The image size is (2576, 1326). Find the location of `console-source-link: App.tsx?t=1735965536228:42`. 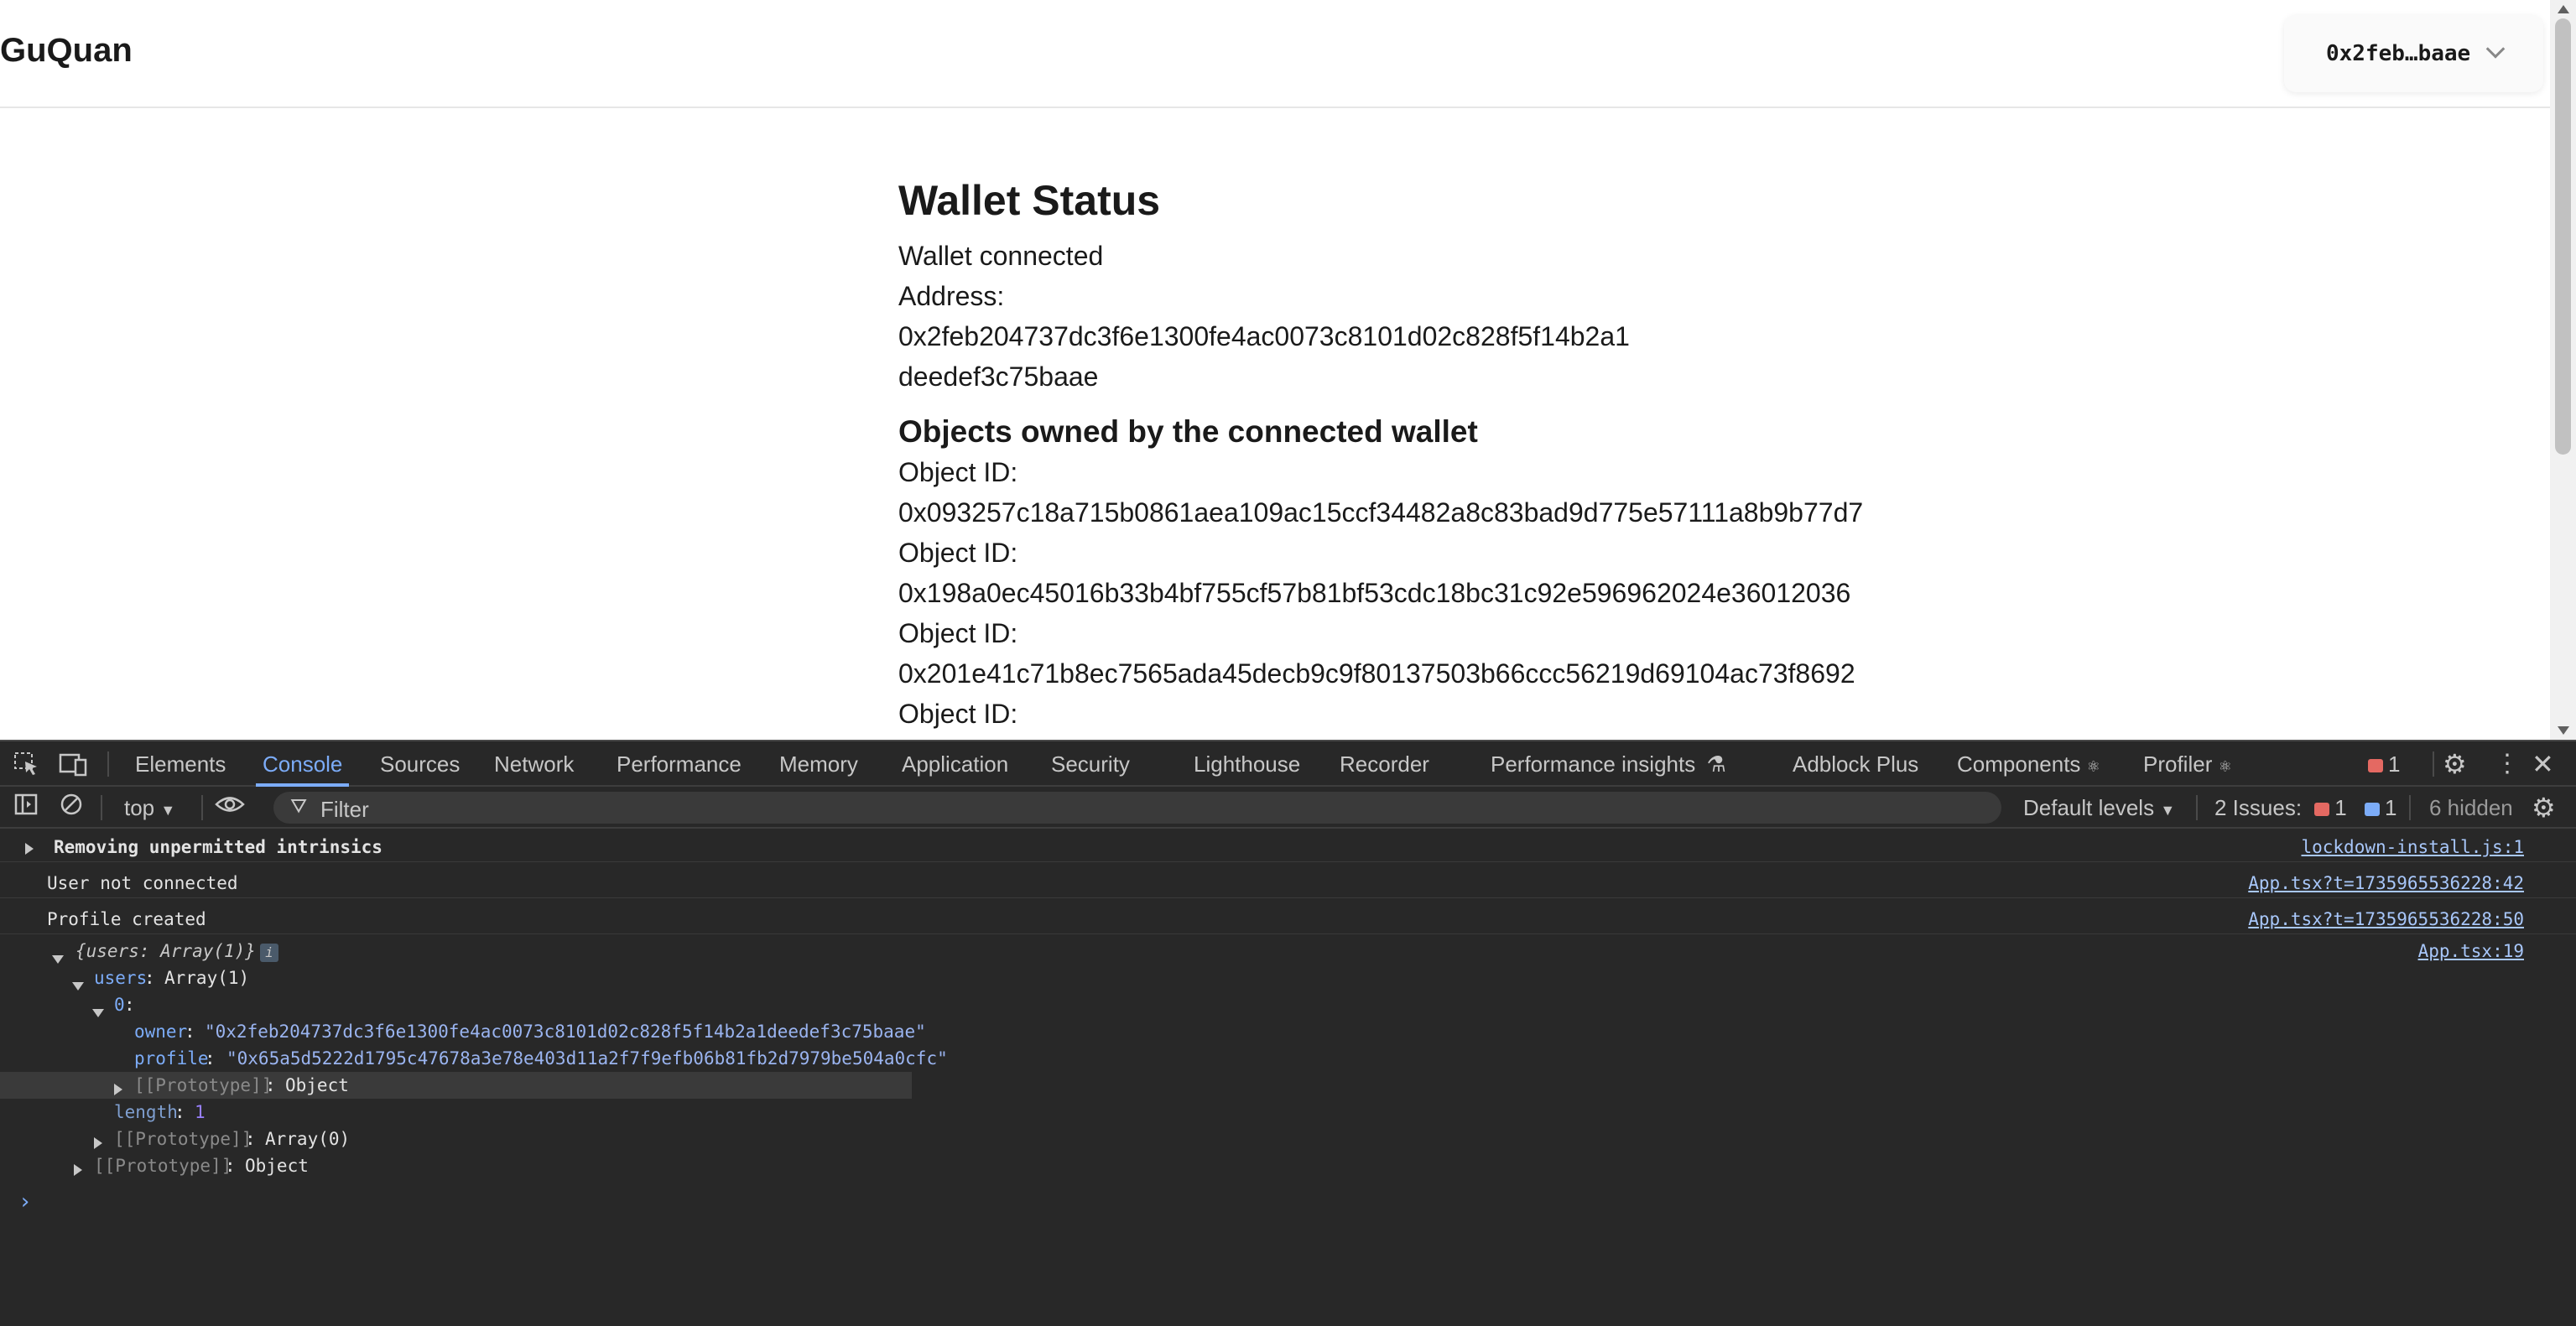

console-source-link: App.tsx?t=1735965536228:42 is located at coordinates (2386, 883).